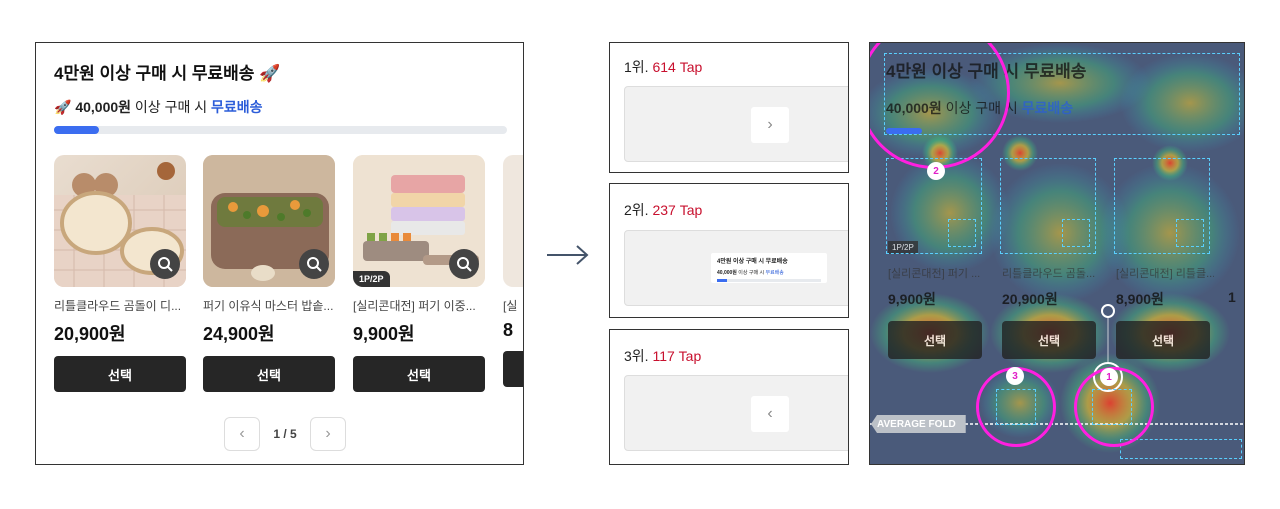 This screenshot has width=1280, height=509. What do you see at coordinates (280, 130) in the screenshot?
I see `progress-bar` at bounding box center [280, 130].